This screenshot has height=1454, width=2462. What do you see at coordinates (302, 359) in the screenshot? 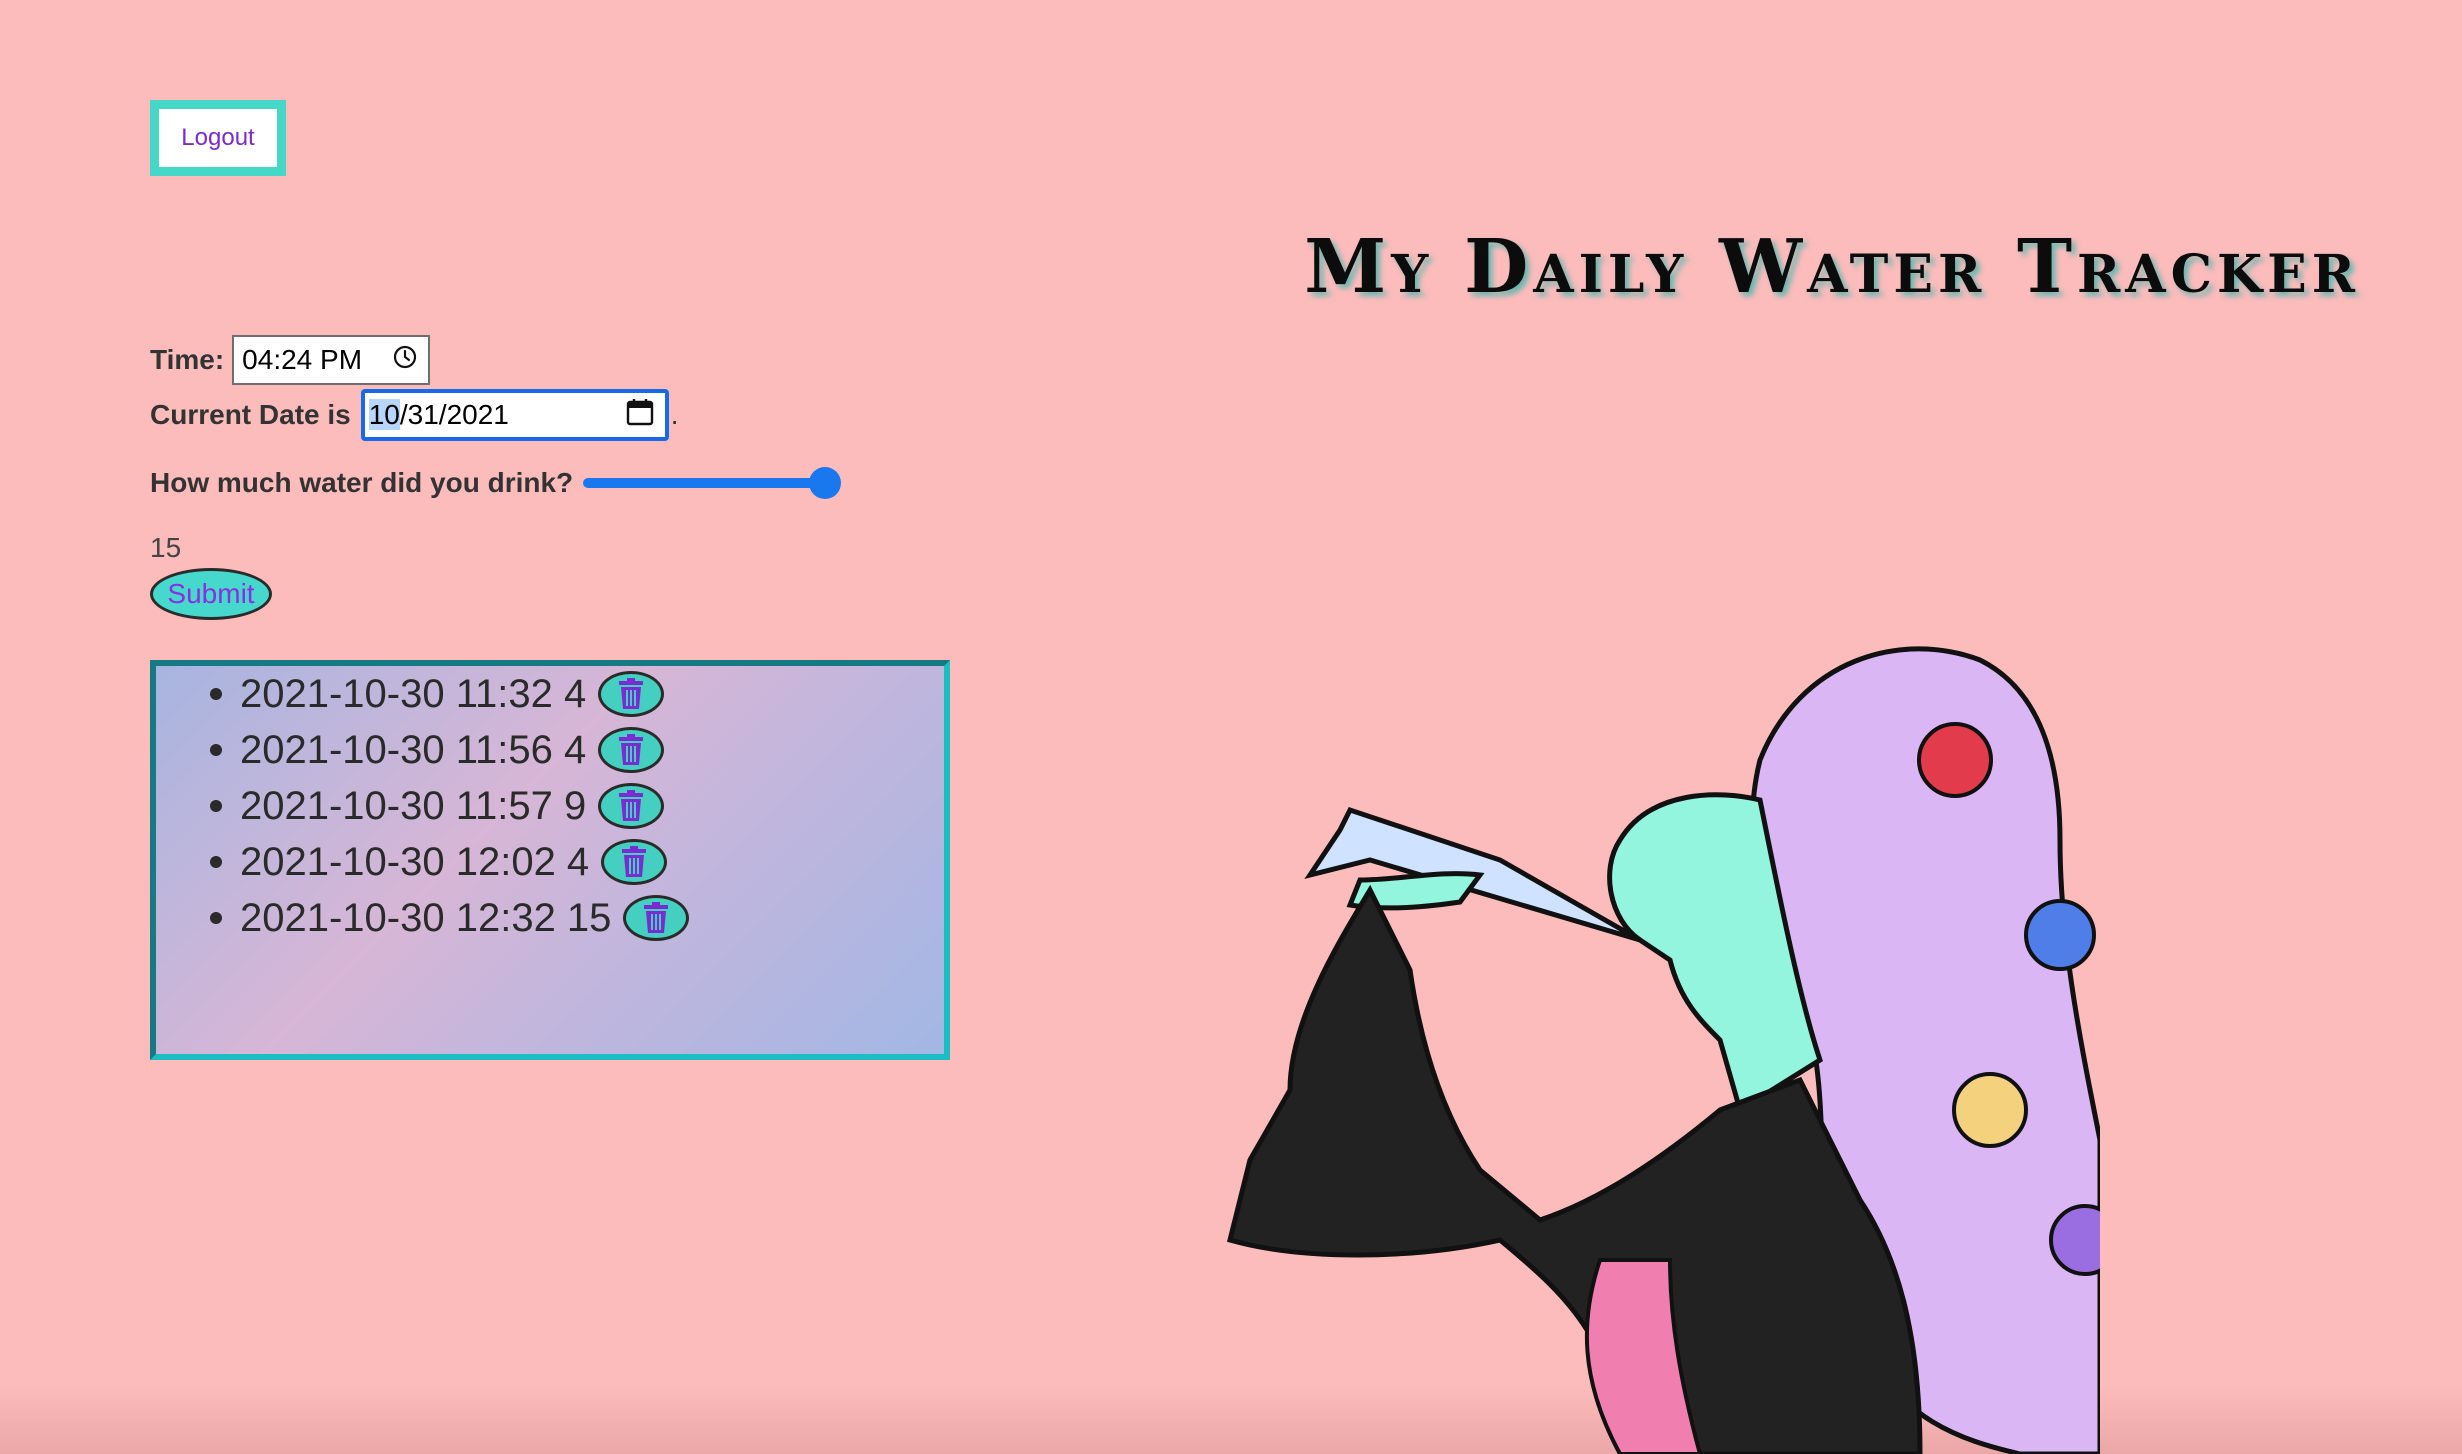
I see `time-value: 04:24 PM` at bounding box center [302, 359].